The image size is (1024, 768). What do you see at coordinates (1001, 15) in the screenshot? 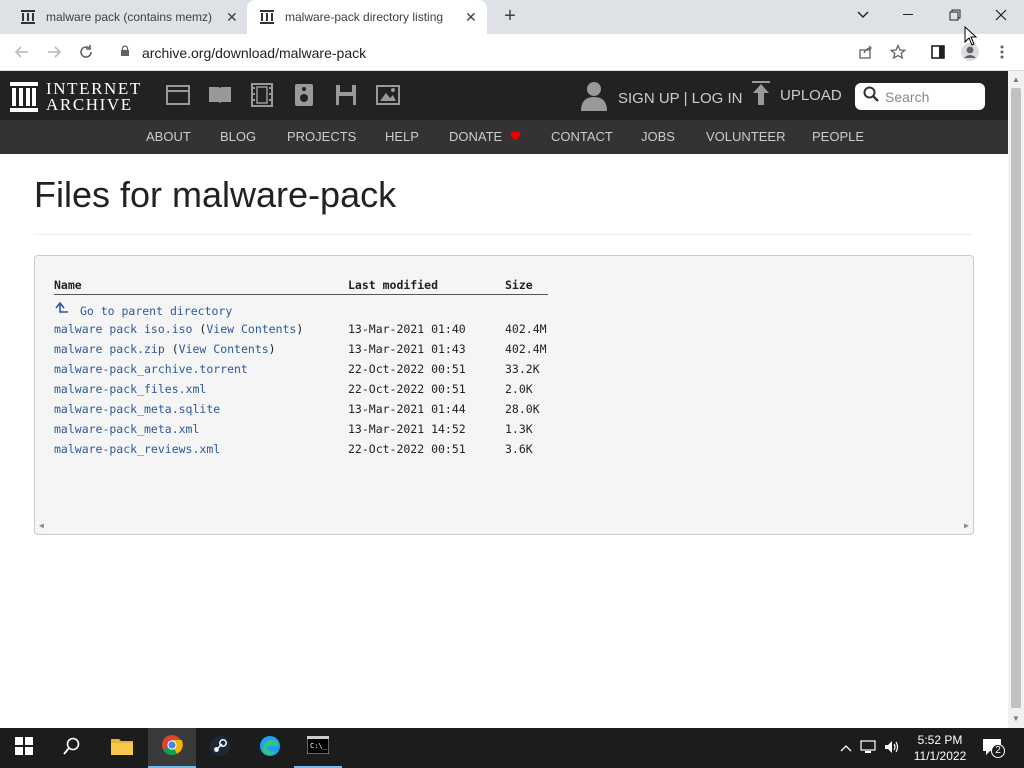
I see `close-window-button` at bounding box center [1001, 15].